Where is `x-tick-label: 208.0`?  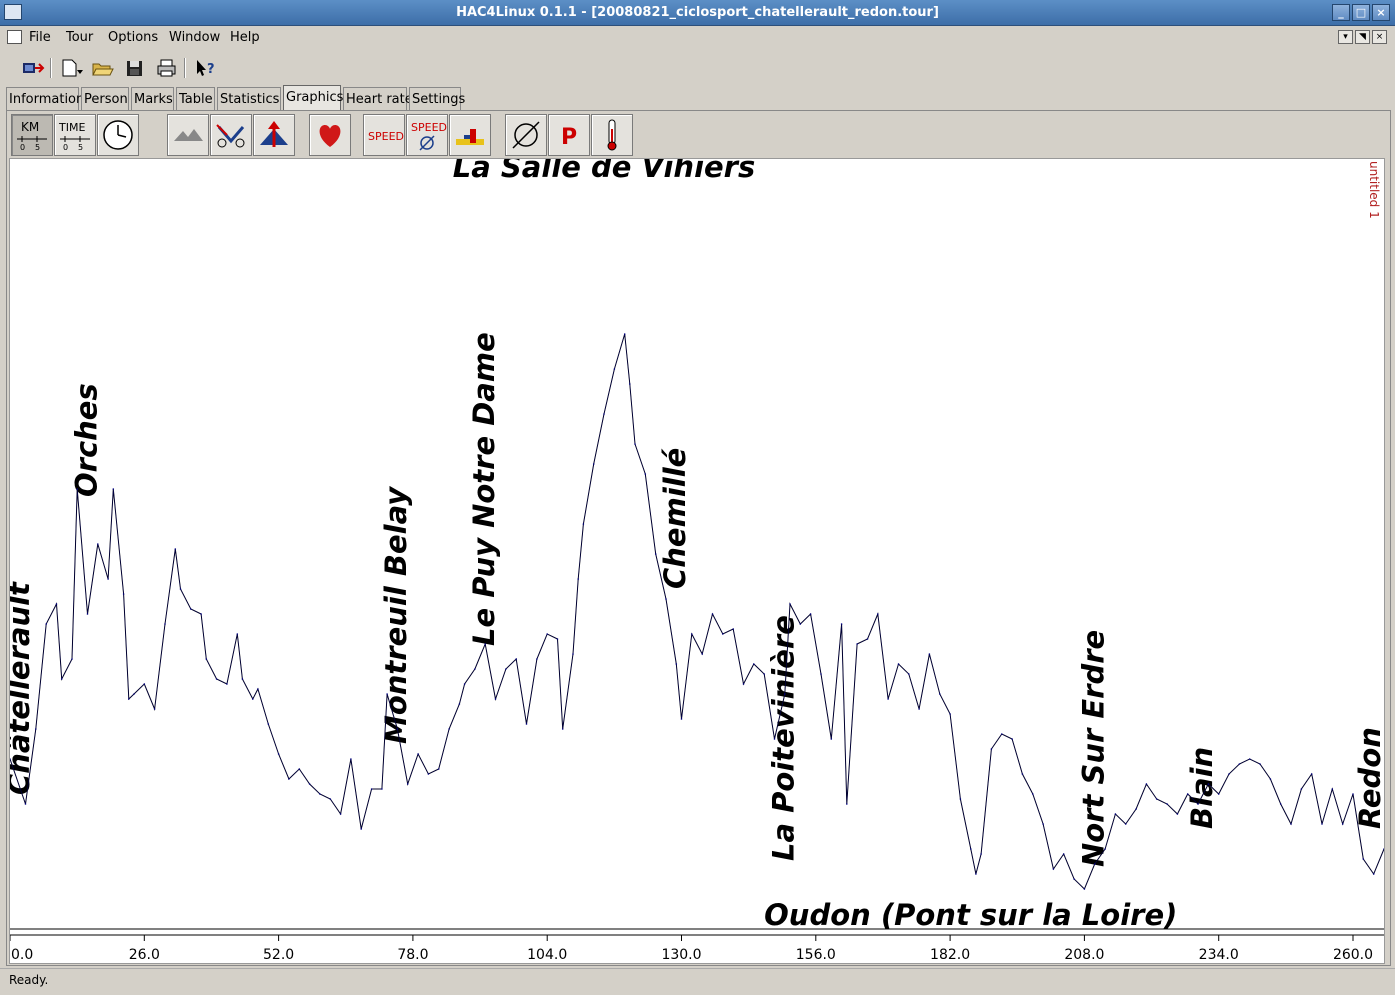 x-tick-label: 208.0 is located at coordinates (1084, 955).